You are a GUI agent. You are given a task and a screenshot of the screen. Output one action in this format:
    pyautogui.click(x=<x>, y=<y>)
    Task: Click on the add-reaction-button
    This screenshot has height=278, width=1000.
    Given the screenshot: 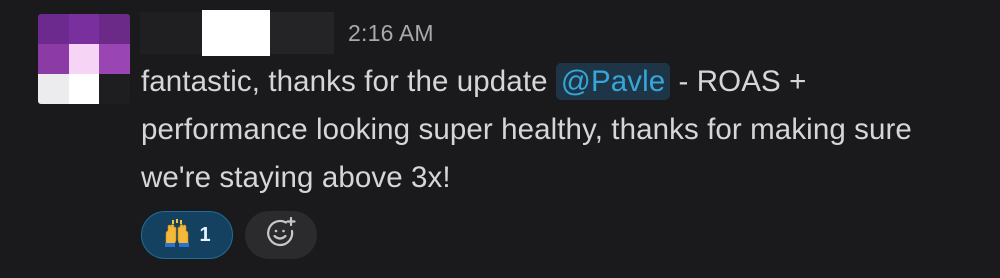 What is the action you would take?
    pyautogui.click(x=281, y=235)
    